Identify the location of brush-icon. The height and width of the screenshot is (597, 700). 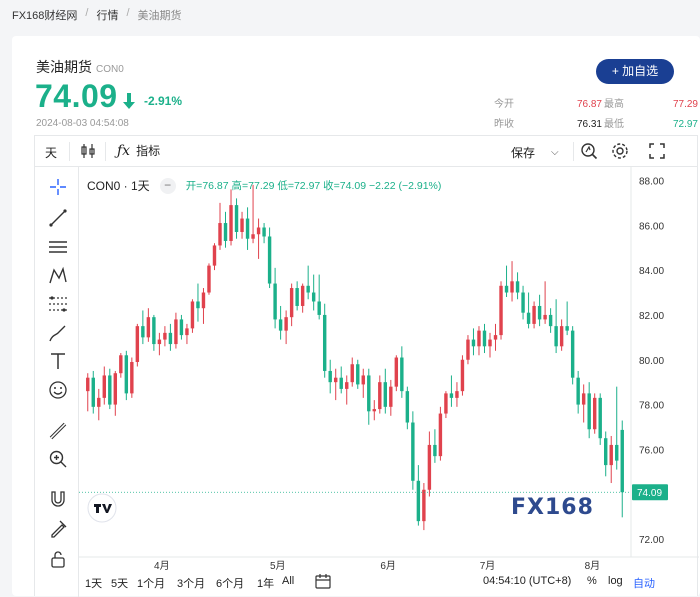
(58, 333).